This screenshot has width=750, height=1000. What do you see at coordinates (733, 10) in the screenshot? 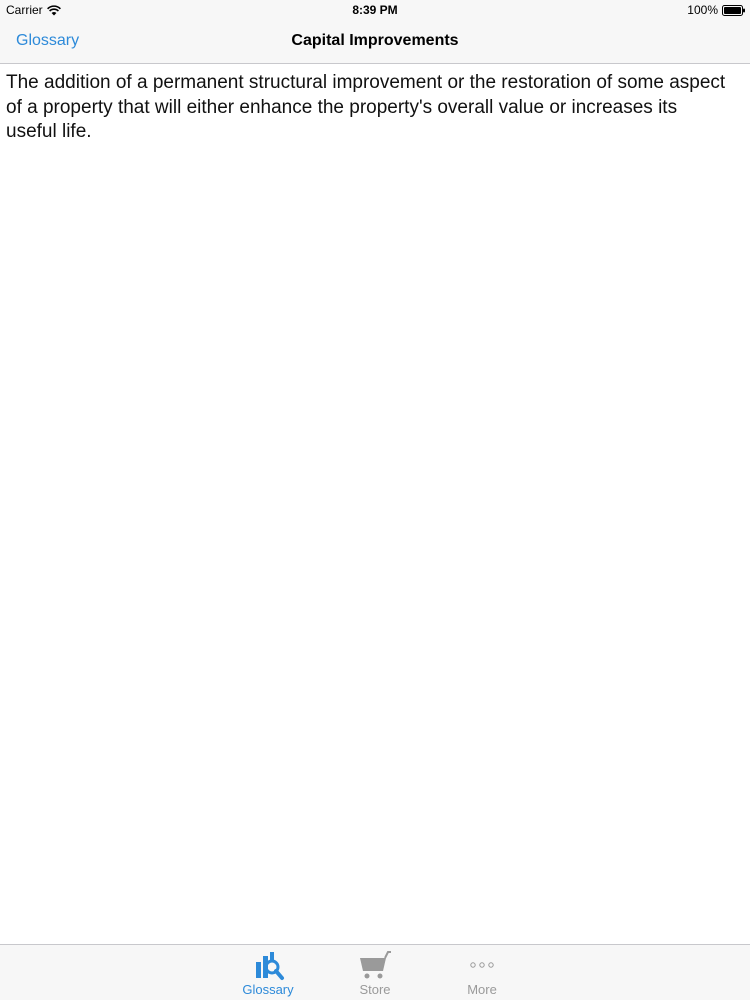
I see `battery-icon` at bounding box center [733, 10].